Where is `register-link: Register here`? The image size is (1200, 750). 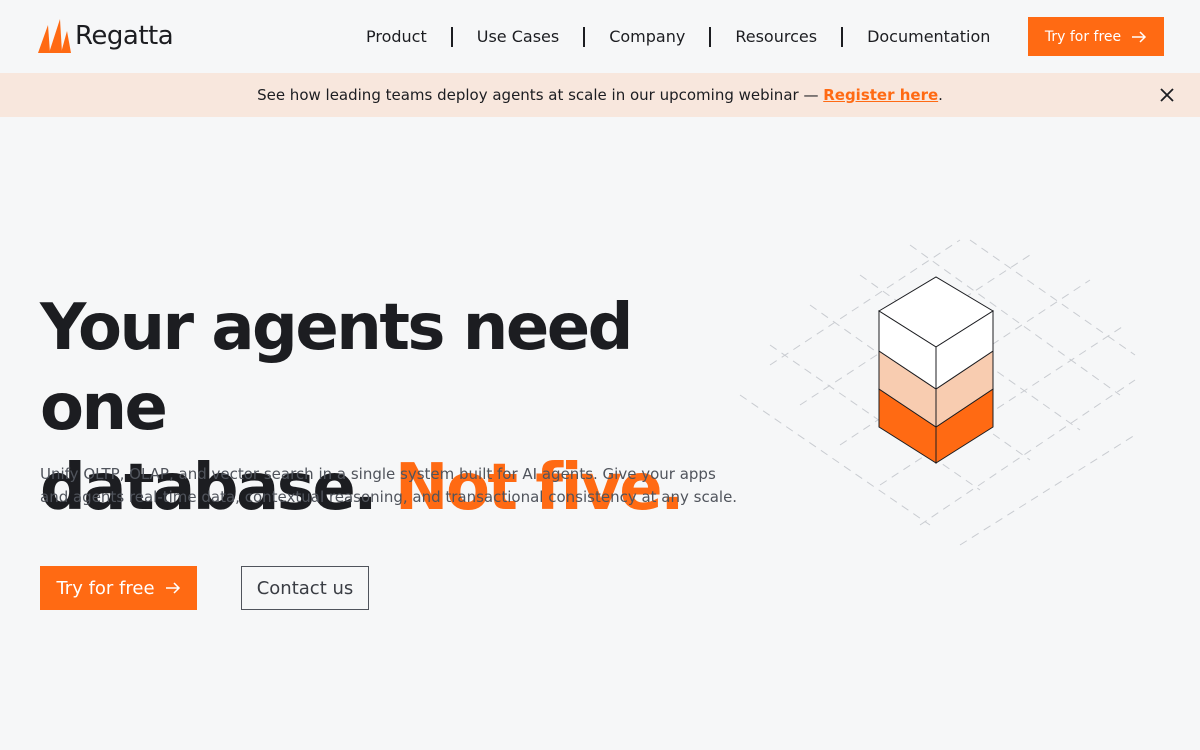
register-link: Register here is located at coordinates (880, 95).